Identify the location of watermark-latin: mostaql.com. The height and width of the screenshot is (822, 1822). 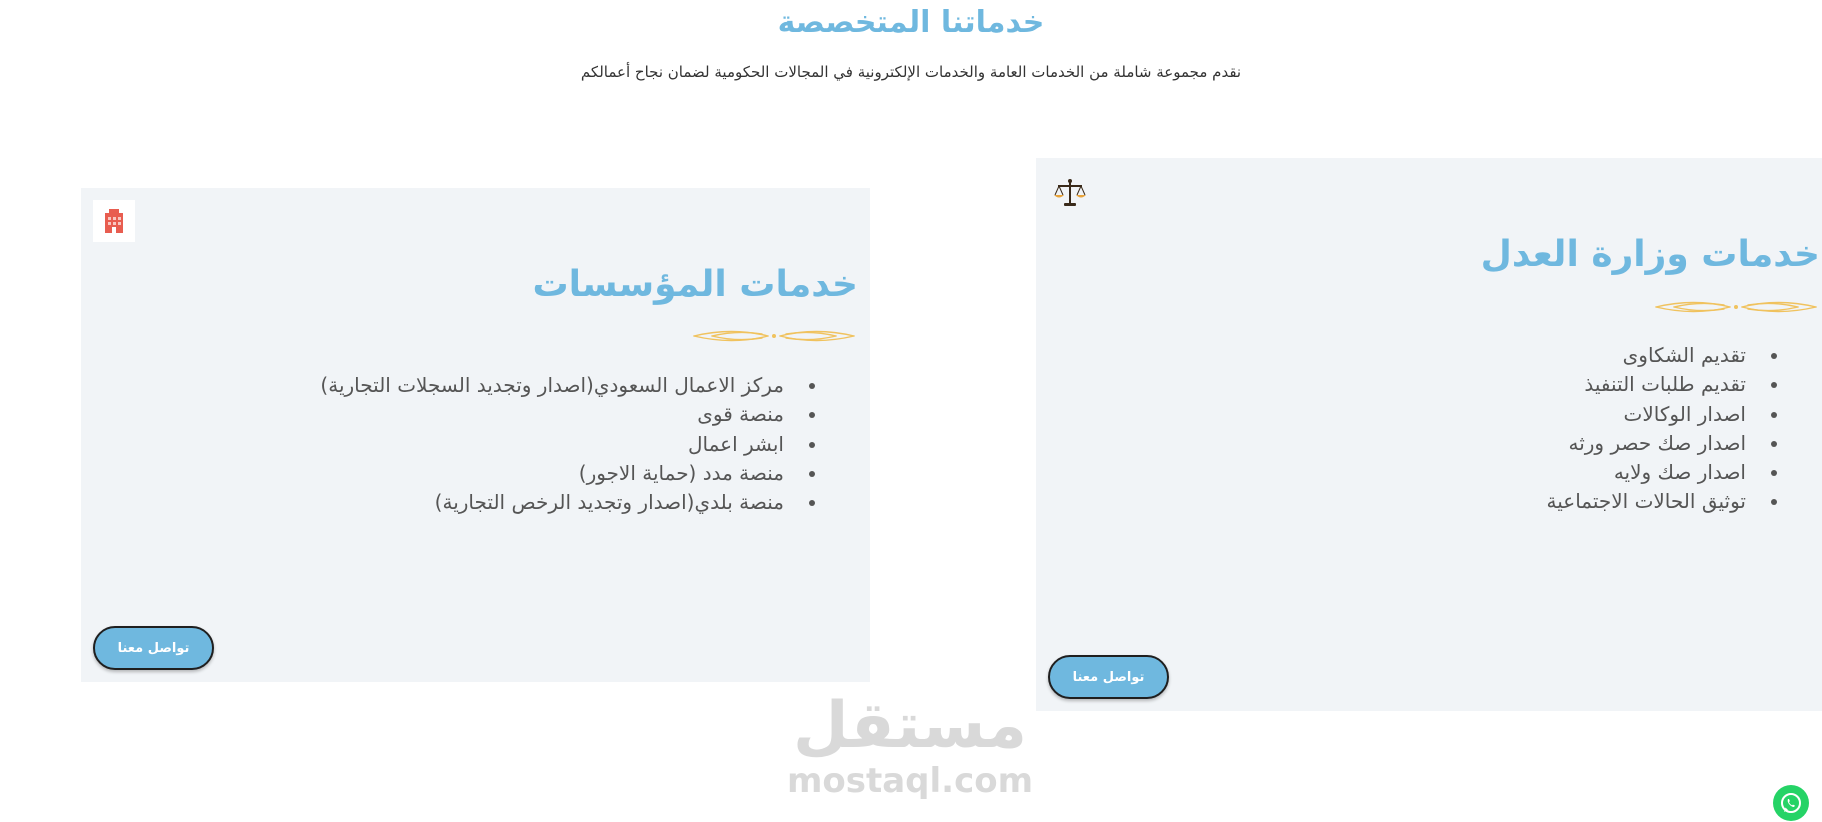
(910, 781).